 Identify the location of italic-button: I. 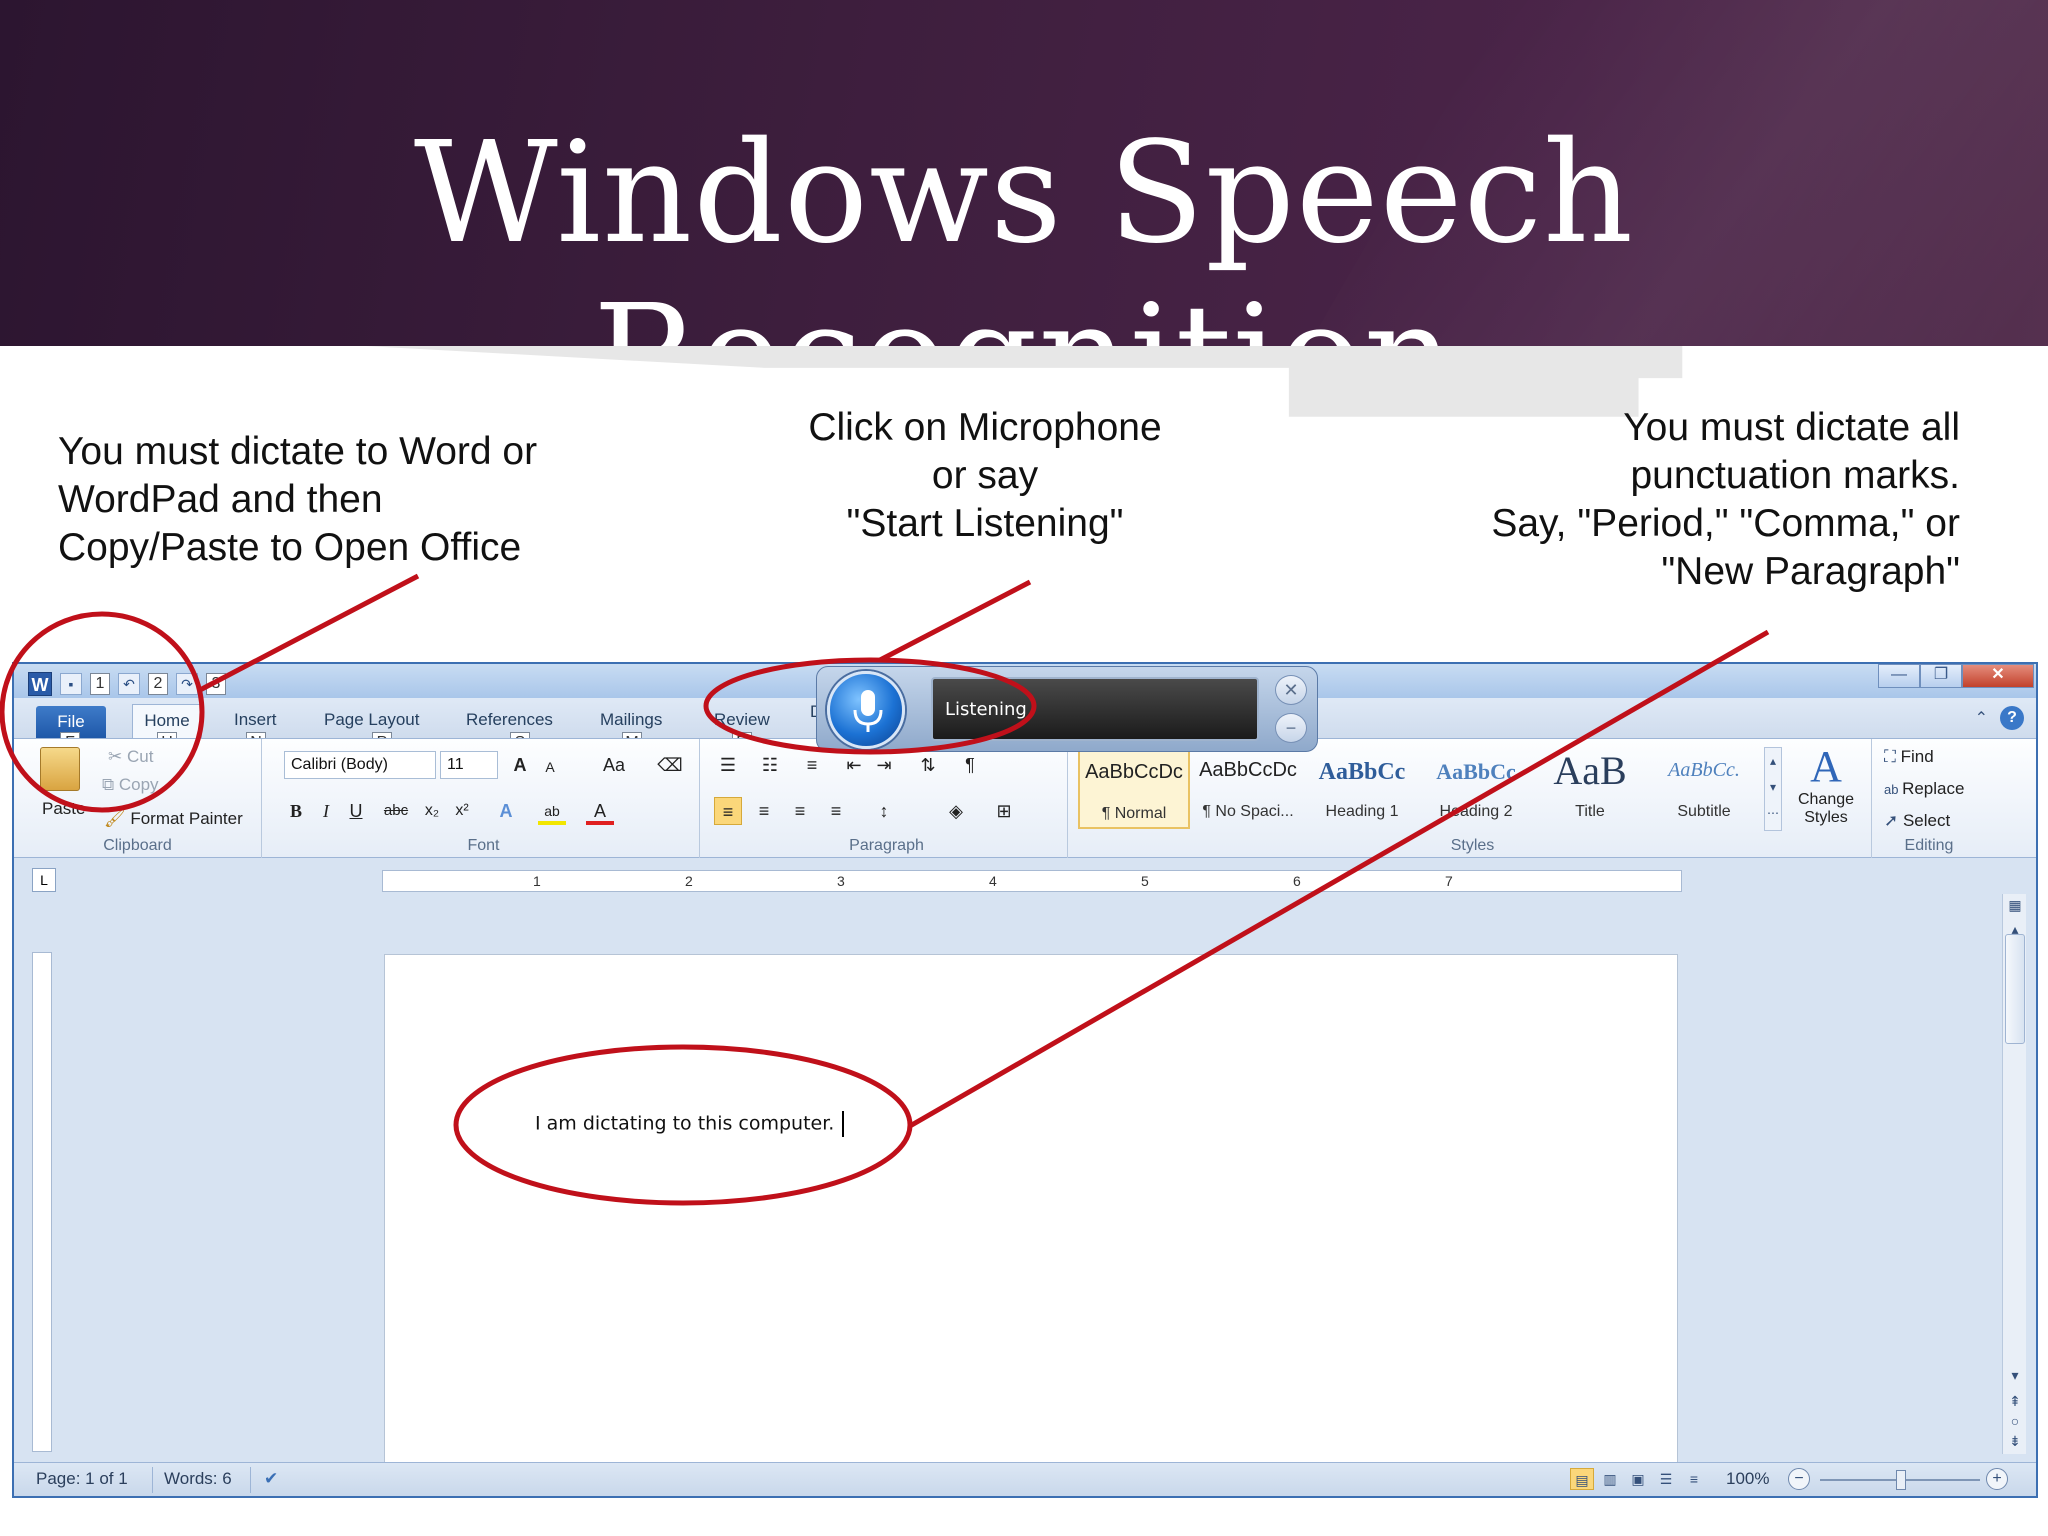
(326, 811).